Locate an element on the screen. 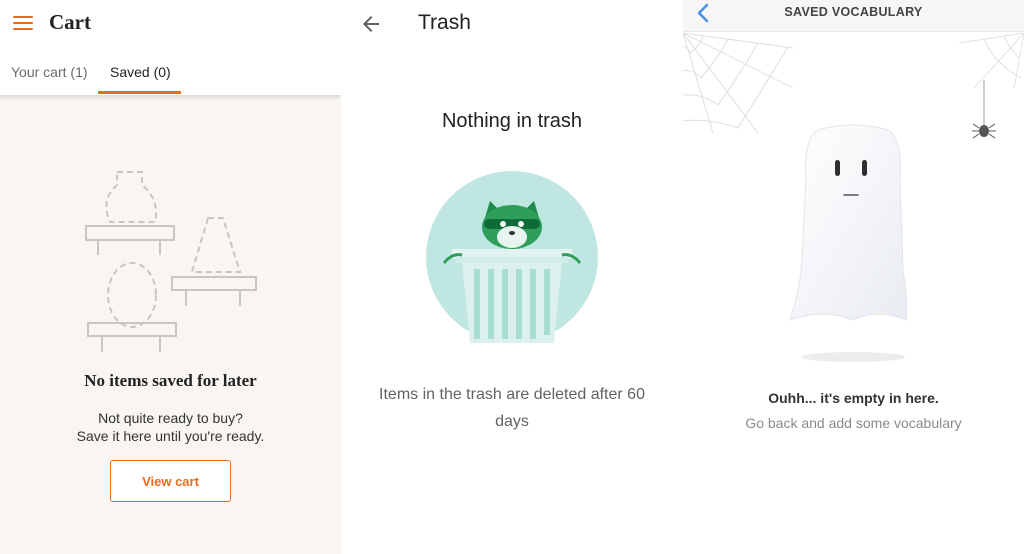 This screenshot has width=1024, height=554. page-title: Cart is located at coordinates (70, 22).